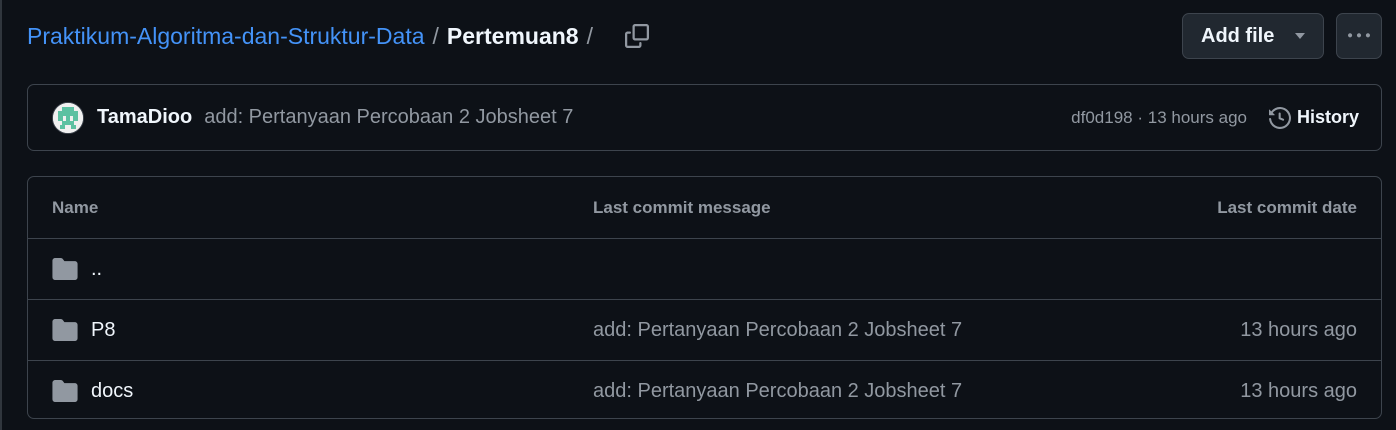 Image resolution: width=1396 pixels, height=430 pixels. Describe the element at coordinates (226, 36) in the screenshot. I see `breadcrumb-repo-link: Praktikum-Algoritma-dan-Struktur-Data` at that location.